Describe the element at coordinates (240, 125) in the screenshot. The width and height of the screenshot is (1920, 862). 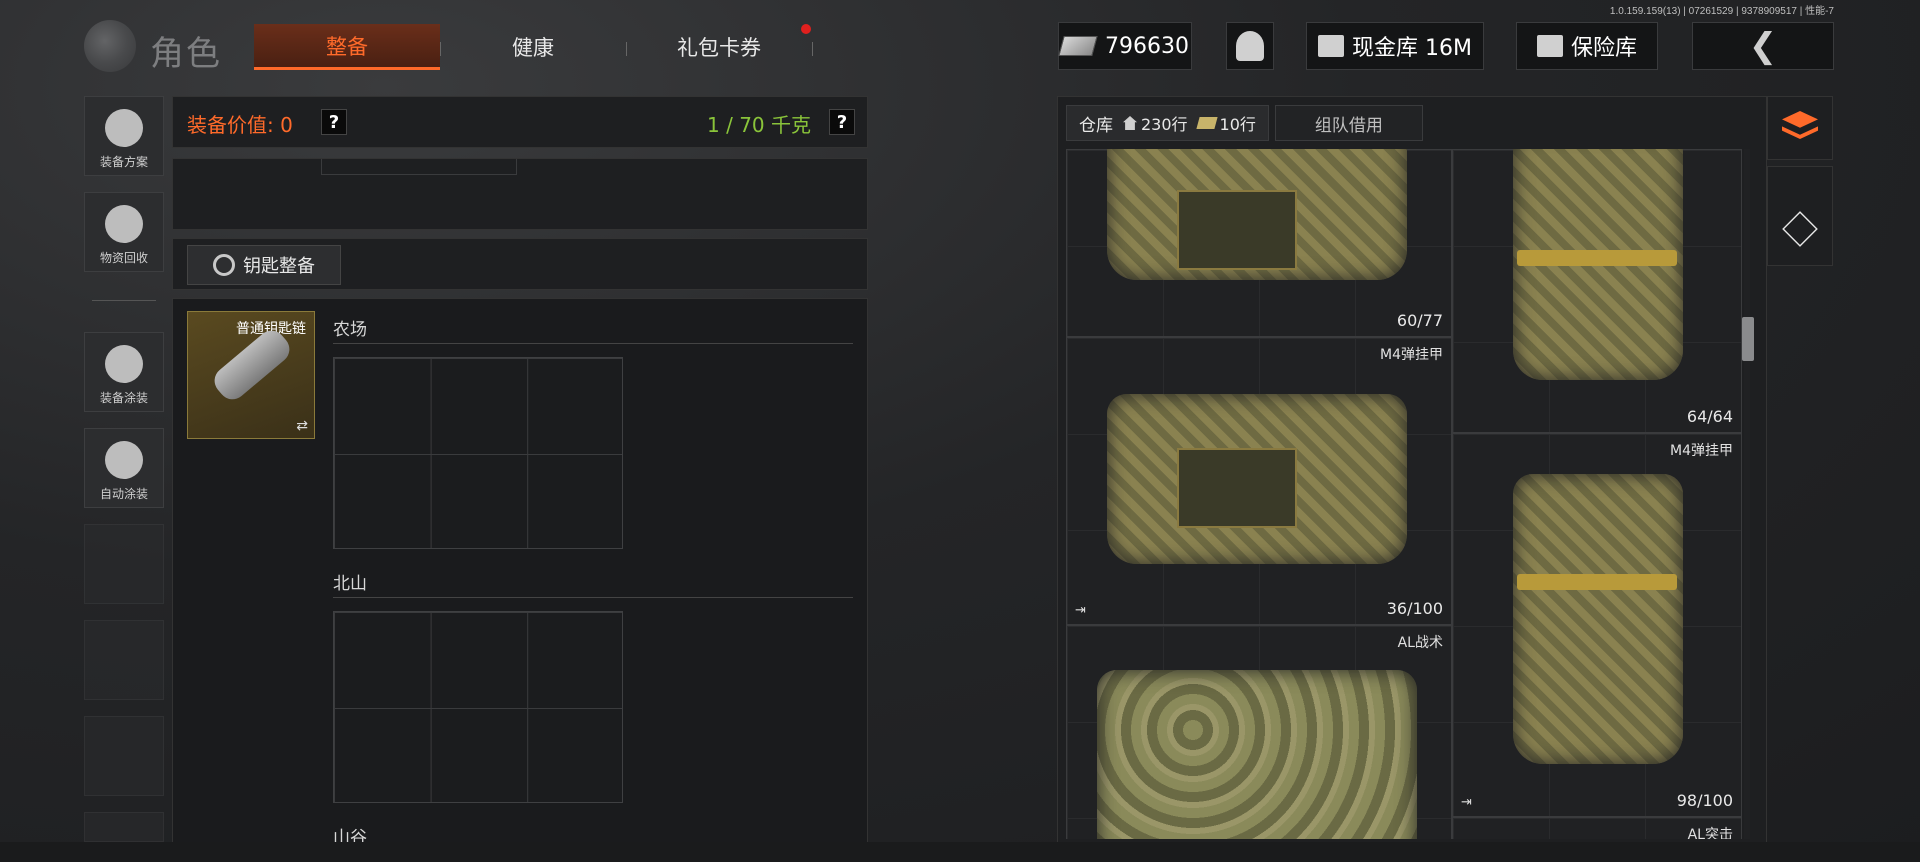
I see `equipment-value: 装备价值: 0` at that location.